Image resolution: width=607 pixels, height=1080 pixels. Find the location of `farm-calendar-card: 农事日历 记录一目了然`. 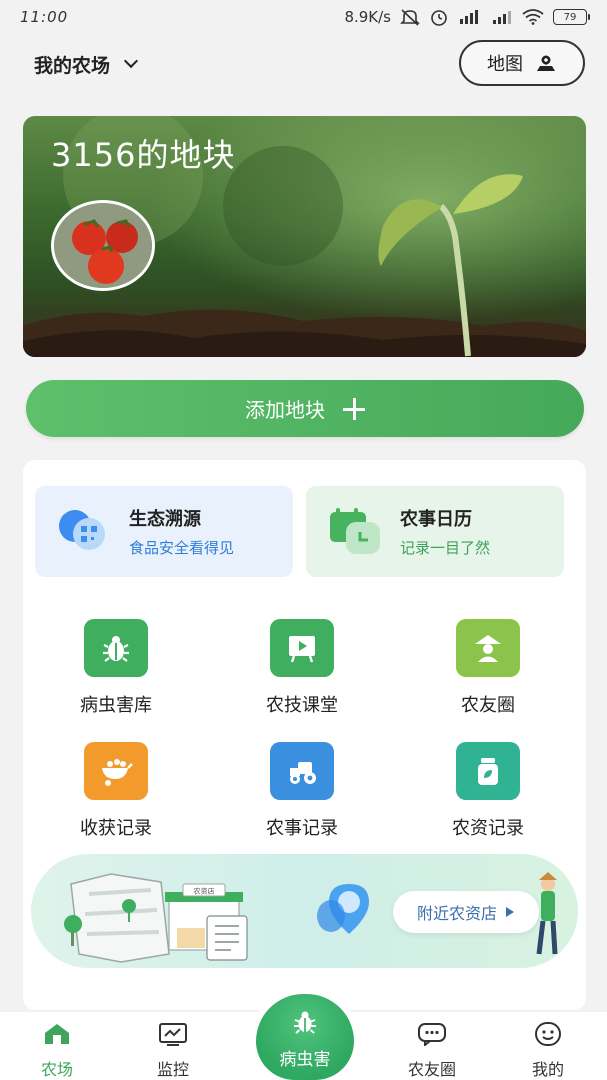

farm-calendar-card: 农事日历 记录一目了然 is located at coordinates (435, 531).